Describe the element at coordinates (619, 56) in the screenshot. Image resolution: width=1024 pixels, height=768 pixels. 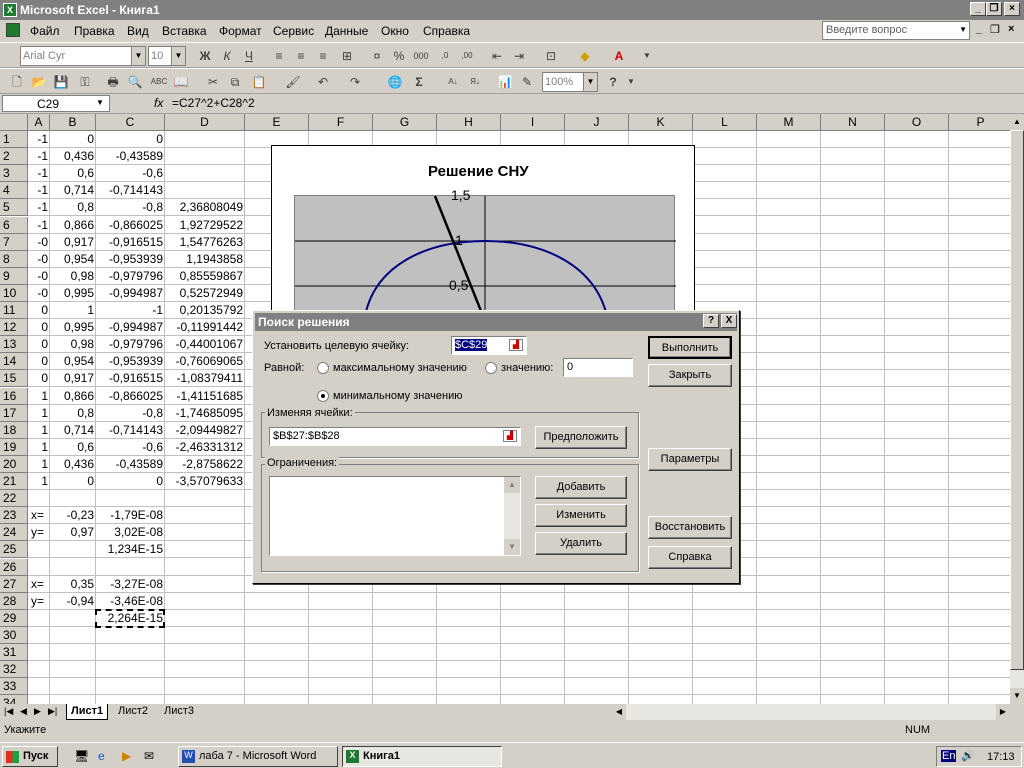
I see `font-color-icon: A` at that location.